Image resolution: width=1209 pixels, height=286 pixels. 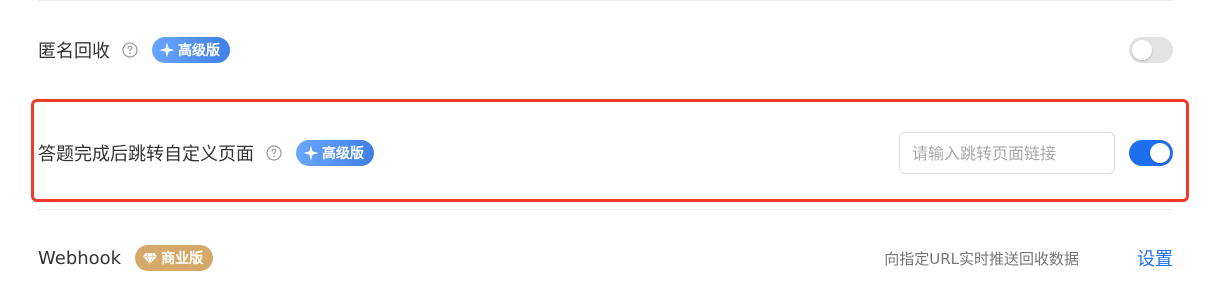 I want to click on redirect-url-input, so click(x=1007, y=153).